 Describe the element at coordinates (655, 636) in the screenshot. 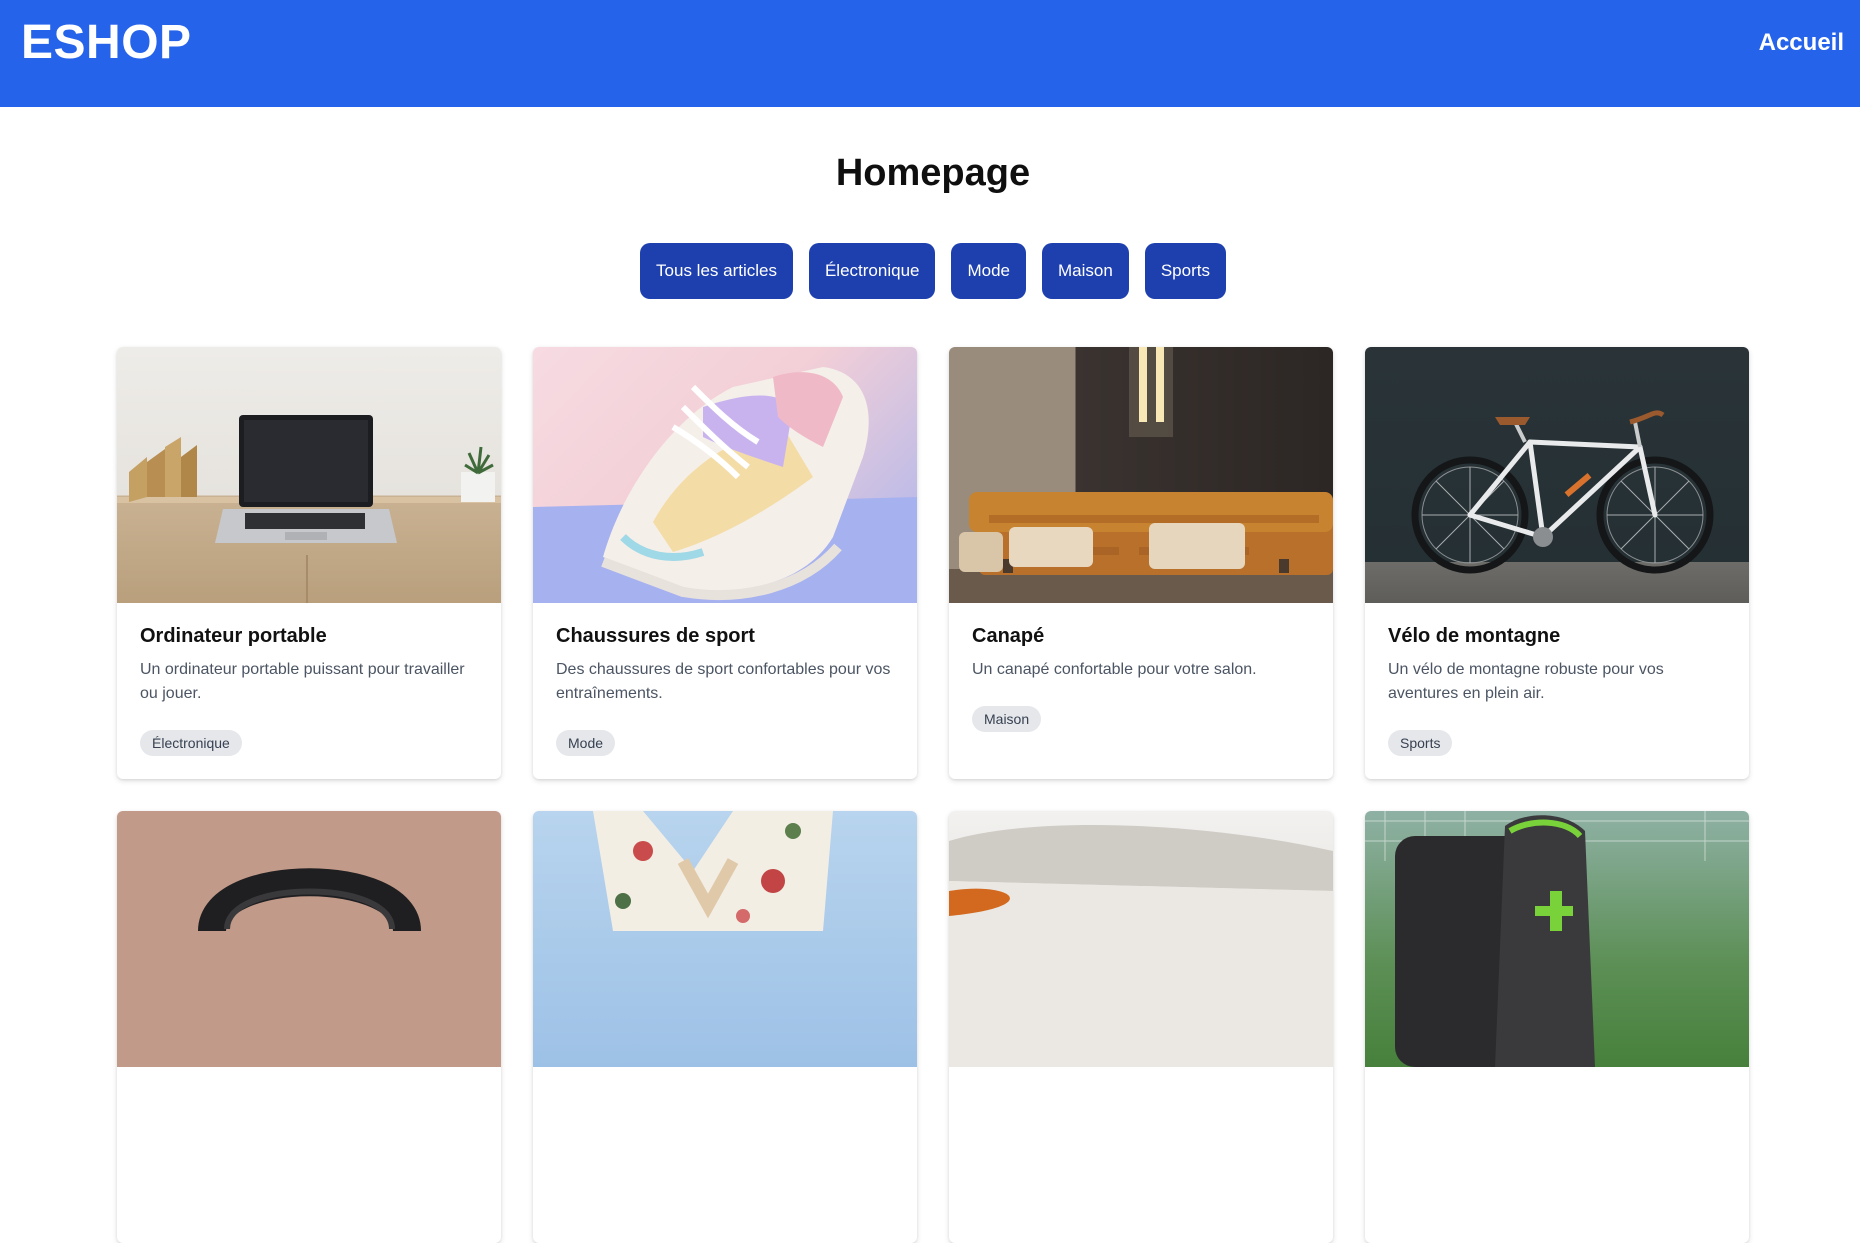

I see `product-title: Chaussures de sport` at that location.